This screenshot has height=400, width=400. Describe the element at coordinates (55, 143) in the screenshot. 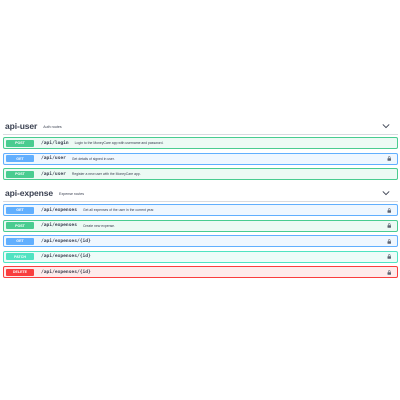

I see `operation-path: /api/login` at that location.